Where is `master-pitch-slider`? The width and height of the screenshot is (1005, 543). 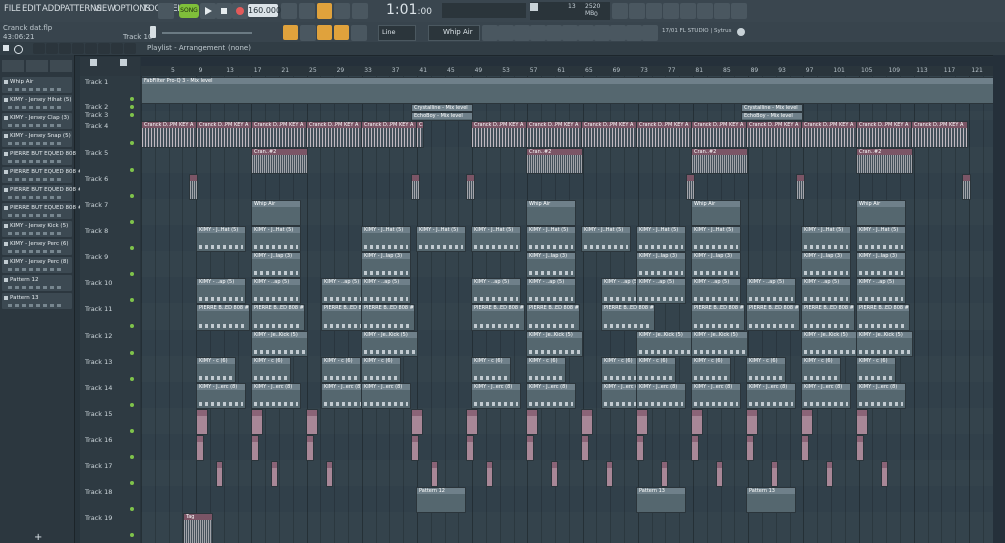 master-pitch-slider is located at coordinates (207, 33).